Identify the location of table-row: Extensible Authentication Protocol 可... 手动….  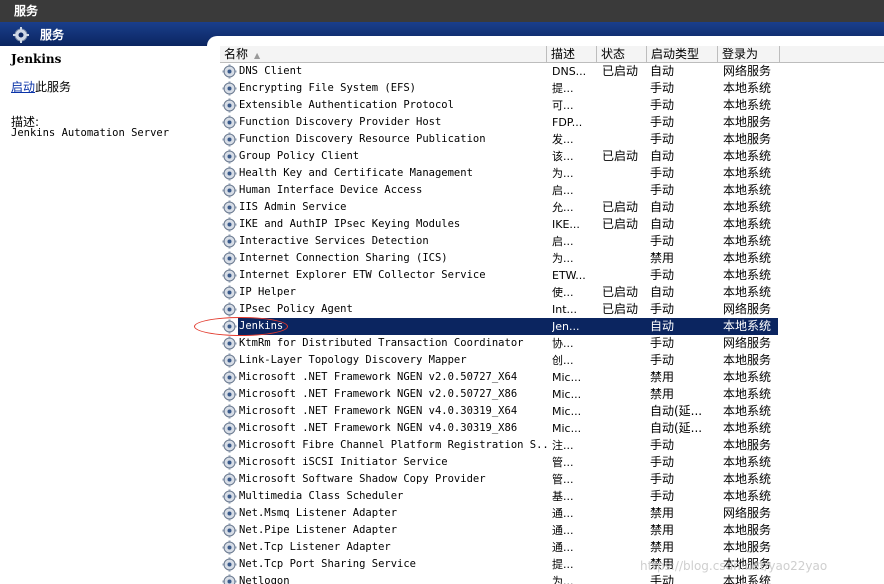
(552, 105).